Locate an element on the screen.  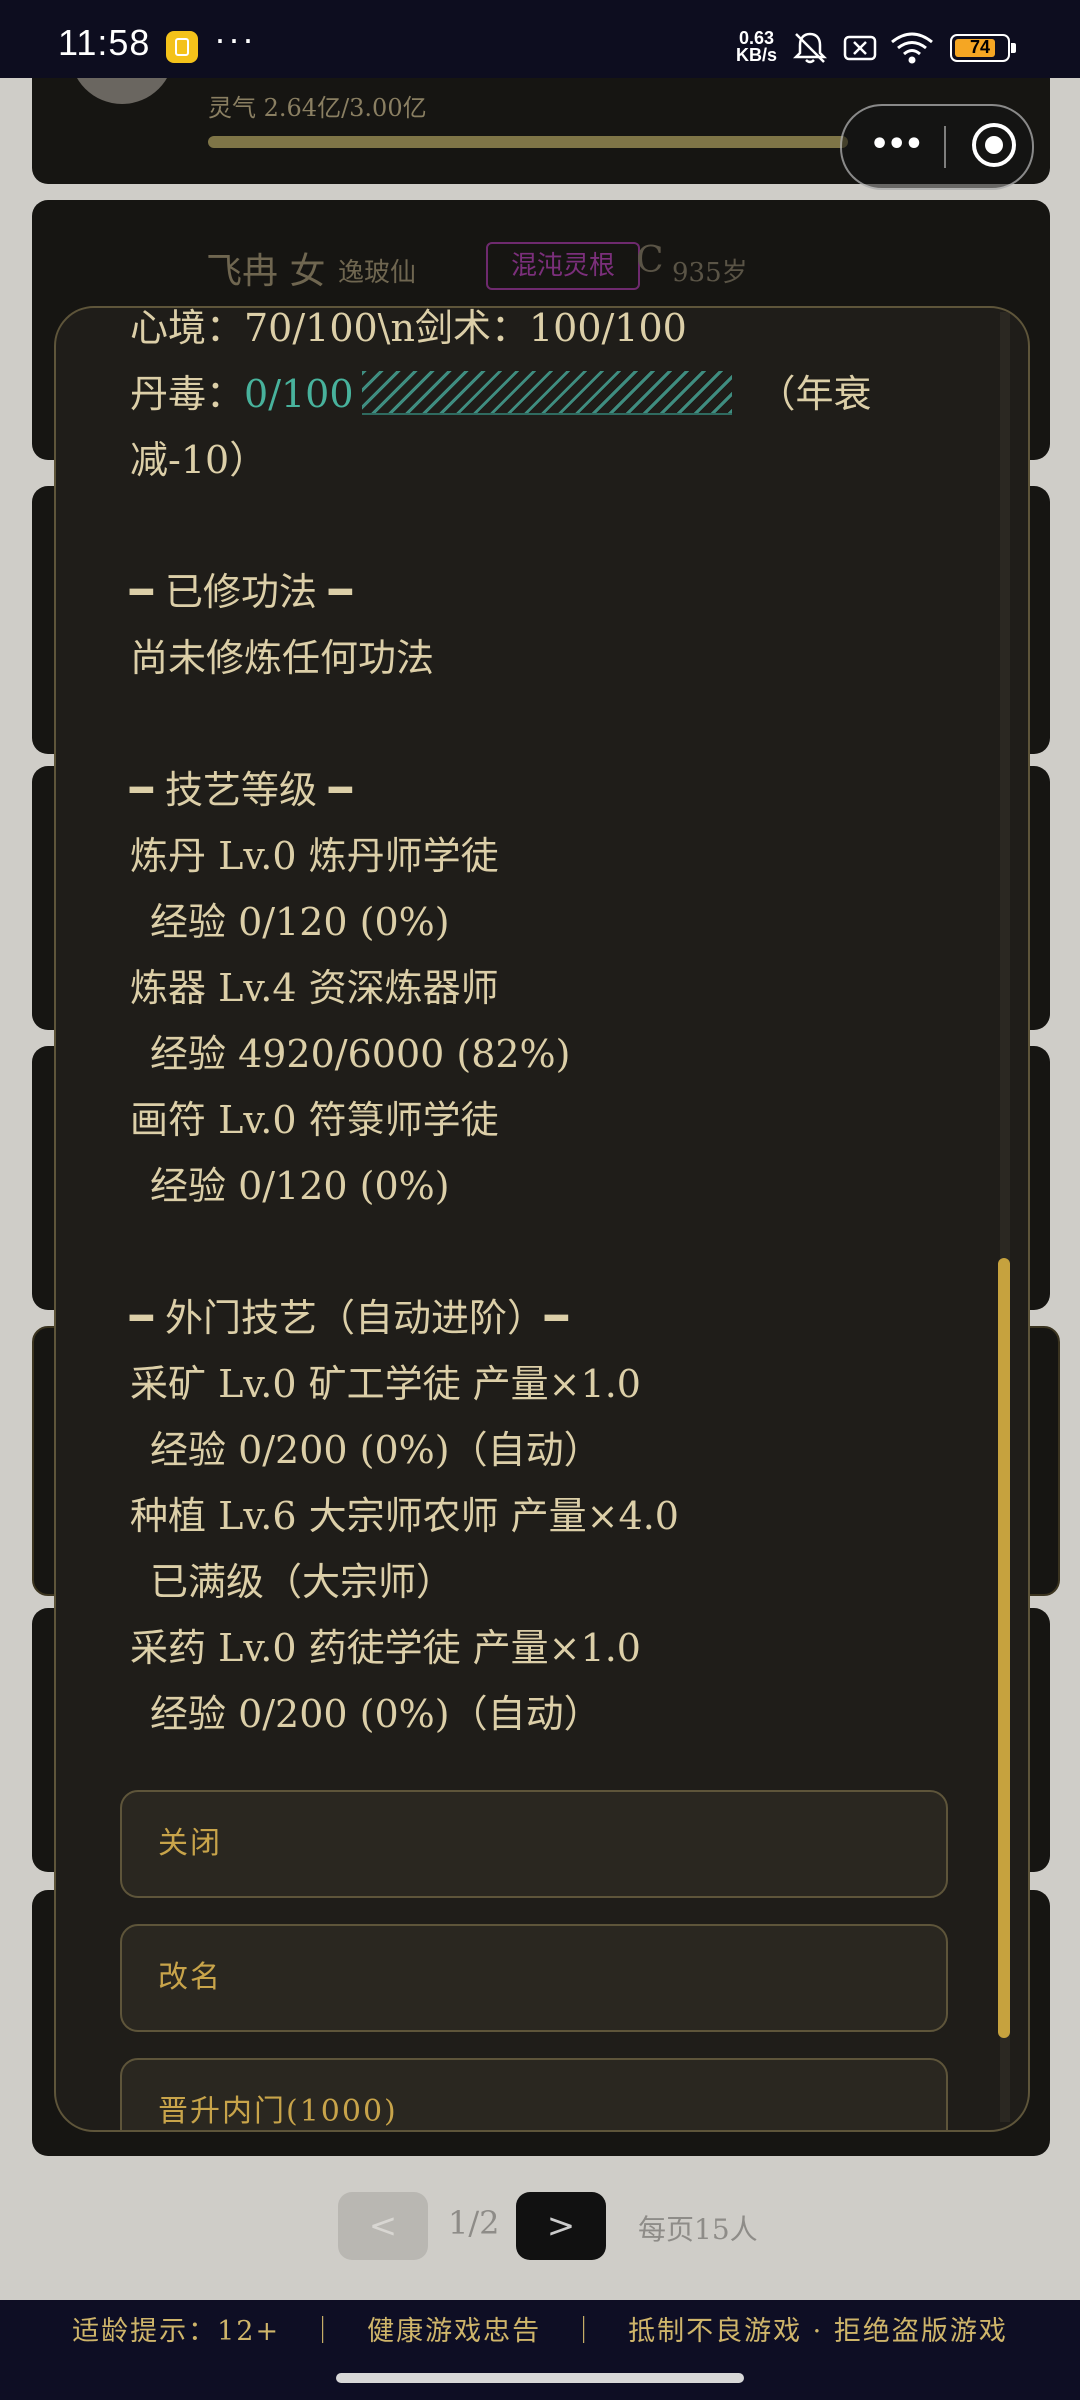
more-notifications-icon: ··· is located at coordinates (235, 38).